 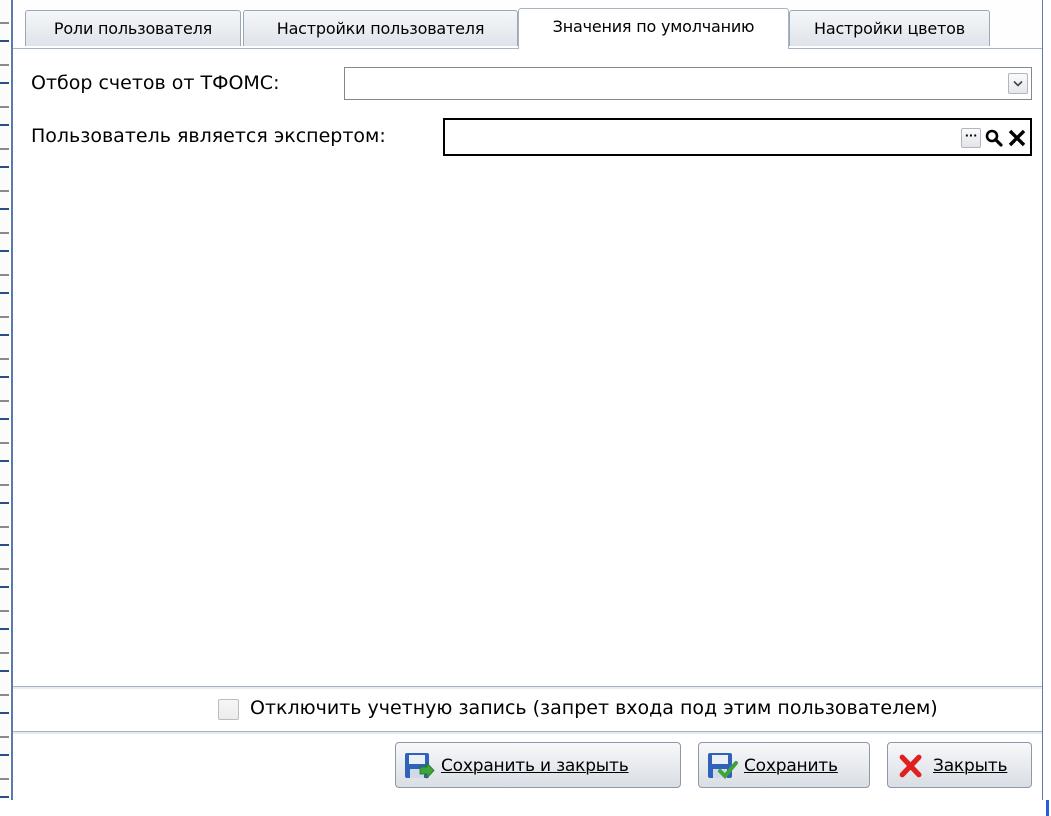 What do you see at coordinates (380, 28) in the screenshot?
I see `tab-user-settings: Настройки пользователя` at bounding box center [380, 28].